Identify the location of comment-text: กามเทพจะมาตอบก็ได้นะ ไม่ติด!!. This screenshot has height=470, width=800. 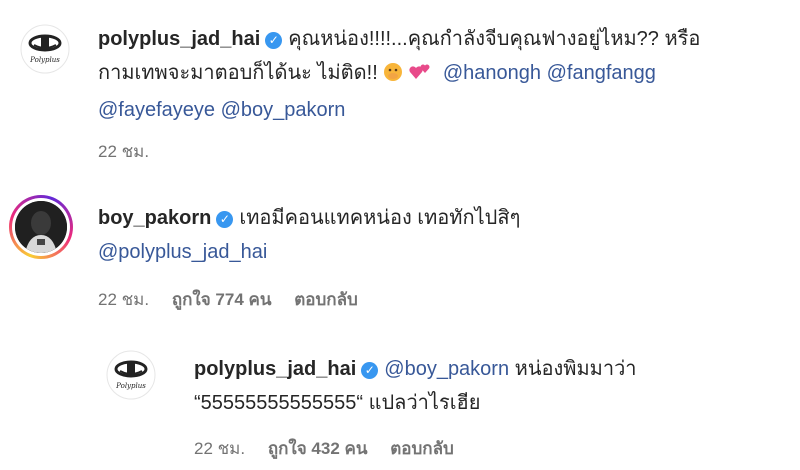
(241, 73).